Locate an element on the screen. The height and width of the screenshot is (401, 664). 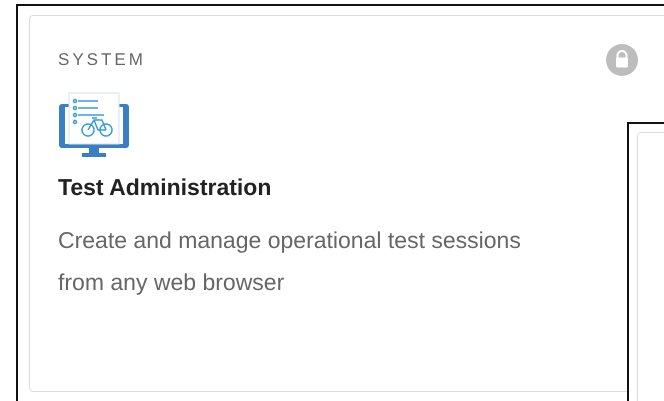
category-label: SYSTEM is located at coordinates (102, 60).